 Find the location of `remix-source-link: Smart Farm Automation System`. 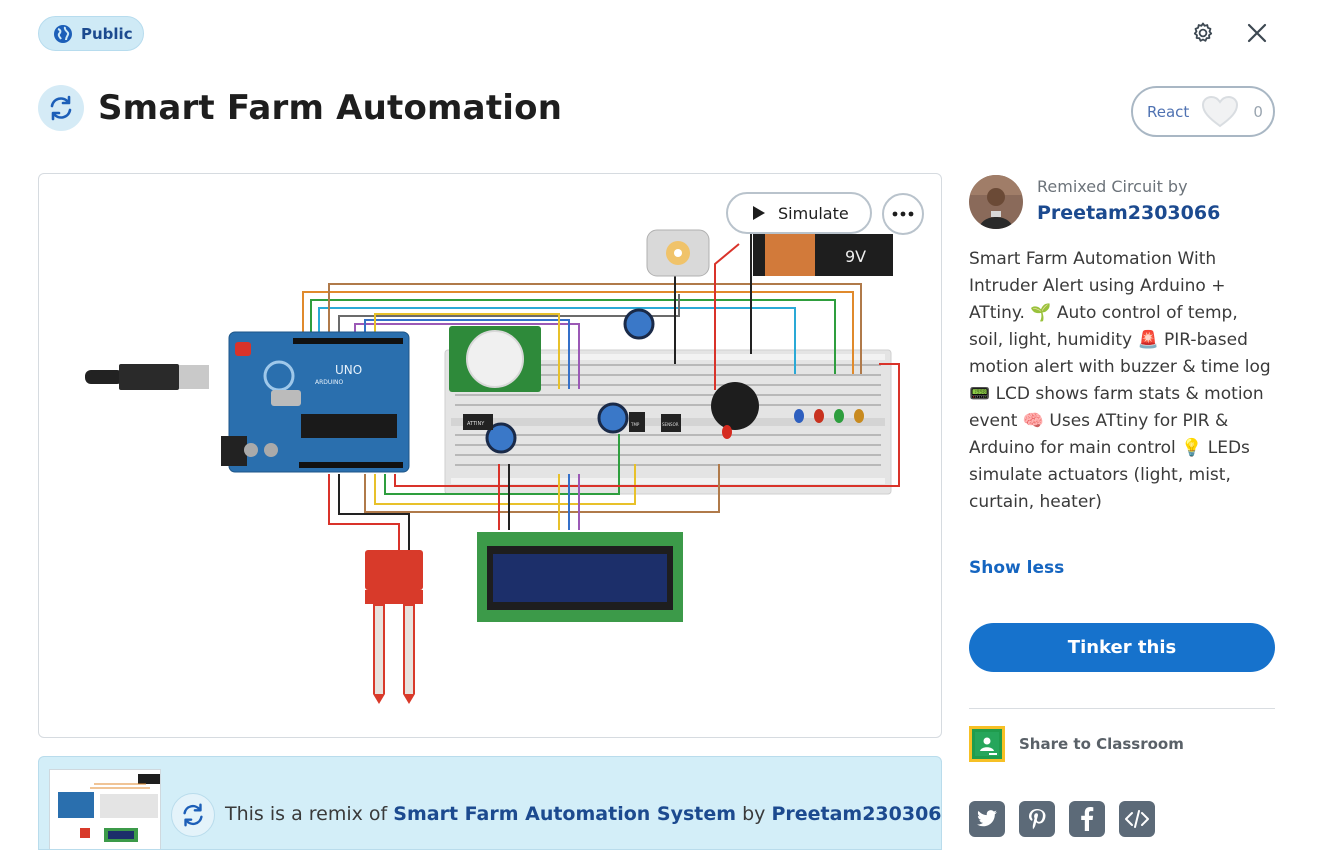

remix-source-link: Smart Farm Automation System is located at coordinates (564, 814).